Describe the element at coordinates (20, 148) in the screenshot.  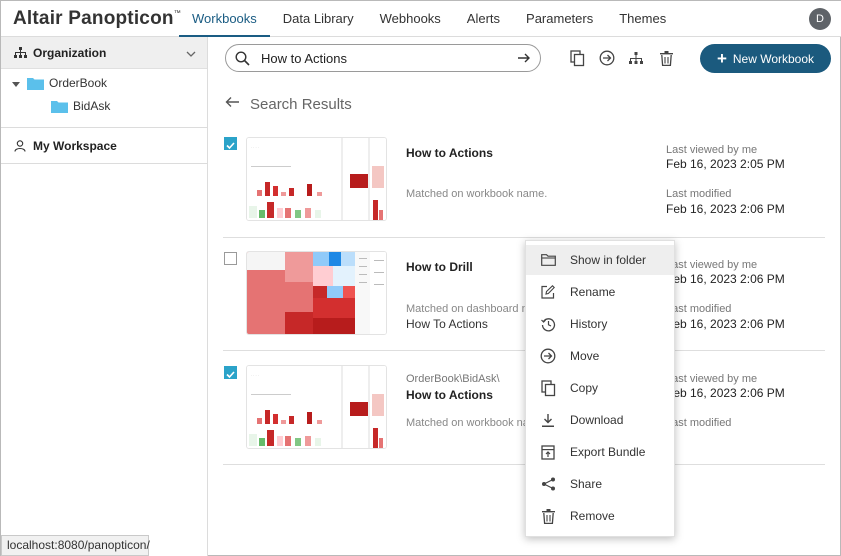
I see `user-icon` at that location.